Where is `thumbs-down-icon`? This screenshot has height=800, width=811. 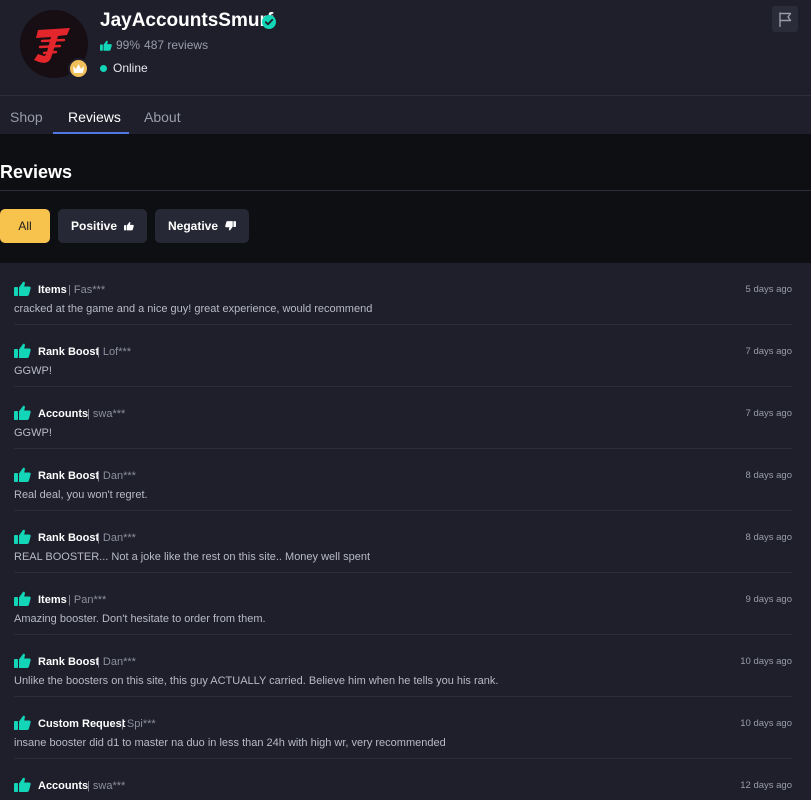 thumbs-down-icon is located at coordinates (230, 226).